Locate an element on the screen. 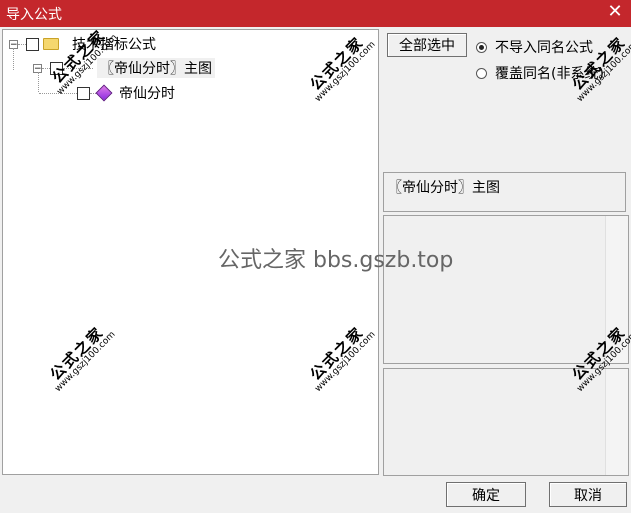 The image size is (631, 513). radio-skip-label: 不导入同名公式 is located at coordinates (544, 48).